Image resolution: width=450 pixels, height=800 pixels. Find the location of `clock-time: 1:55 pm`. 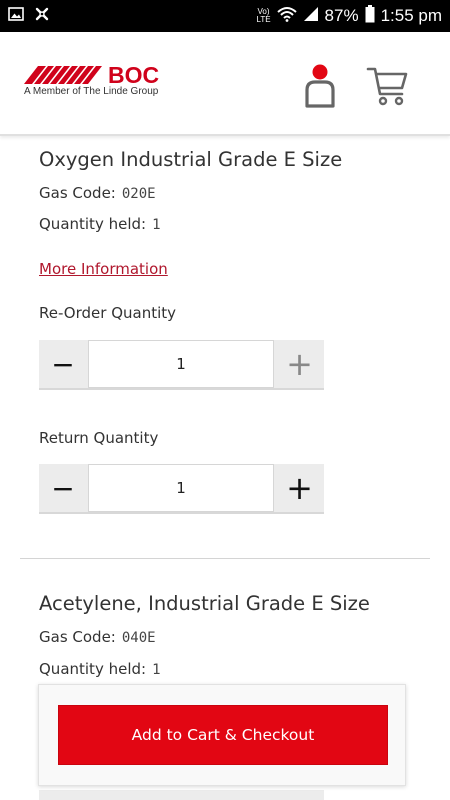

clock-time: 1:55 pm is located at coordinates (411, 15).